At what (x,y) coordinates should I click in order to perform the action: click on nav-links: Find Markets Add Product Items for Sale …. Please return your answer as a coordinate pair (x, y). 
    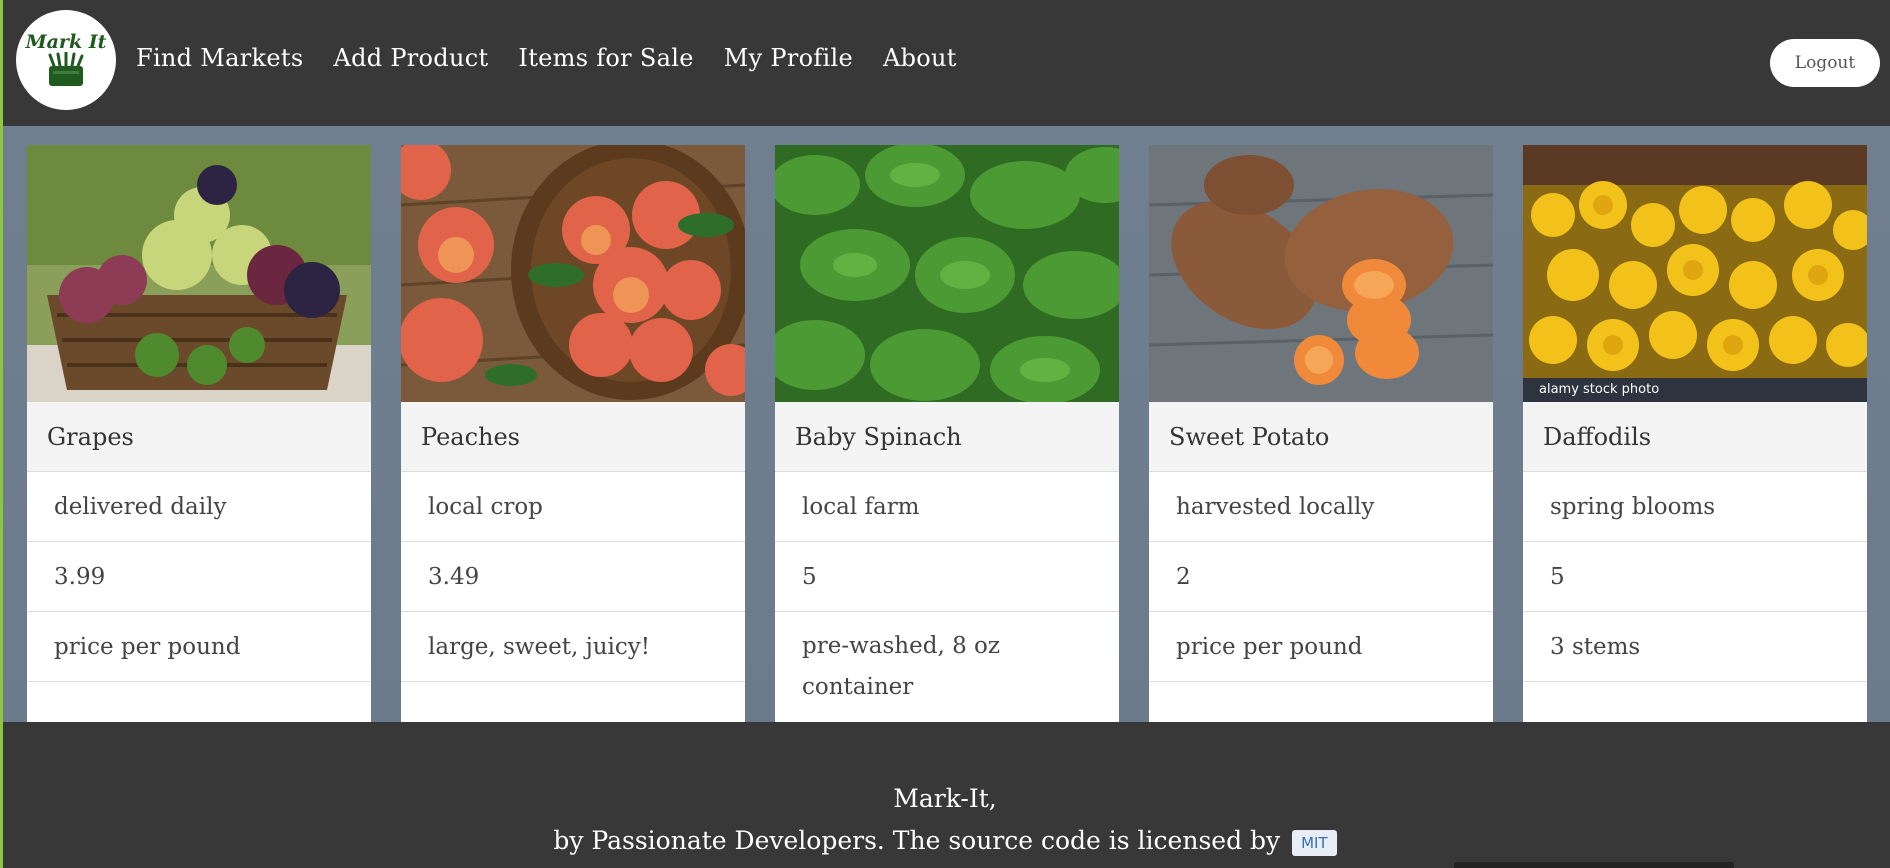
    Looking at the image, I should click on (561, 58).